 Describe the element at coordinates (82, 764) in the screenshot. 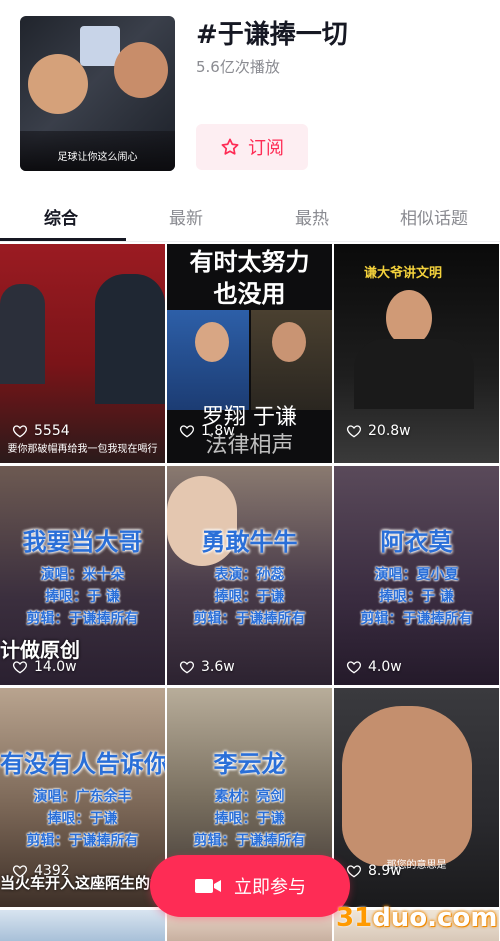

I see `video-overlay-title: 有没有人告诉你` at that location.